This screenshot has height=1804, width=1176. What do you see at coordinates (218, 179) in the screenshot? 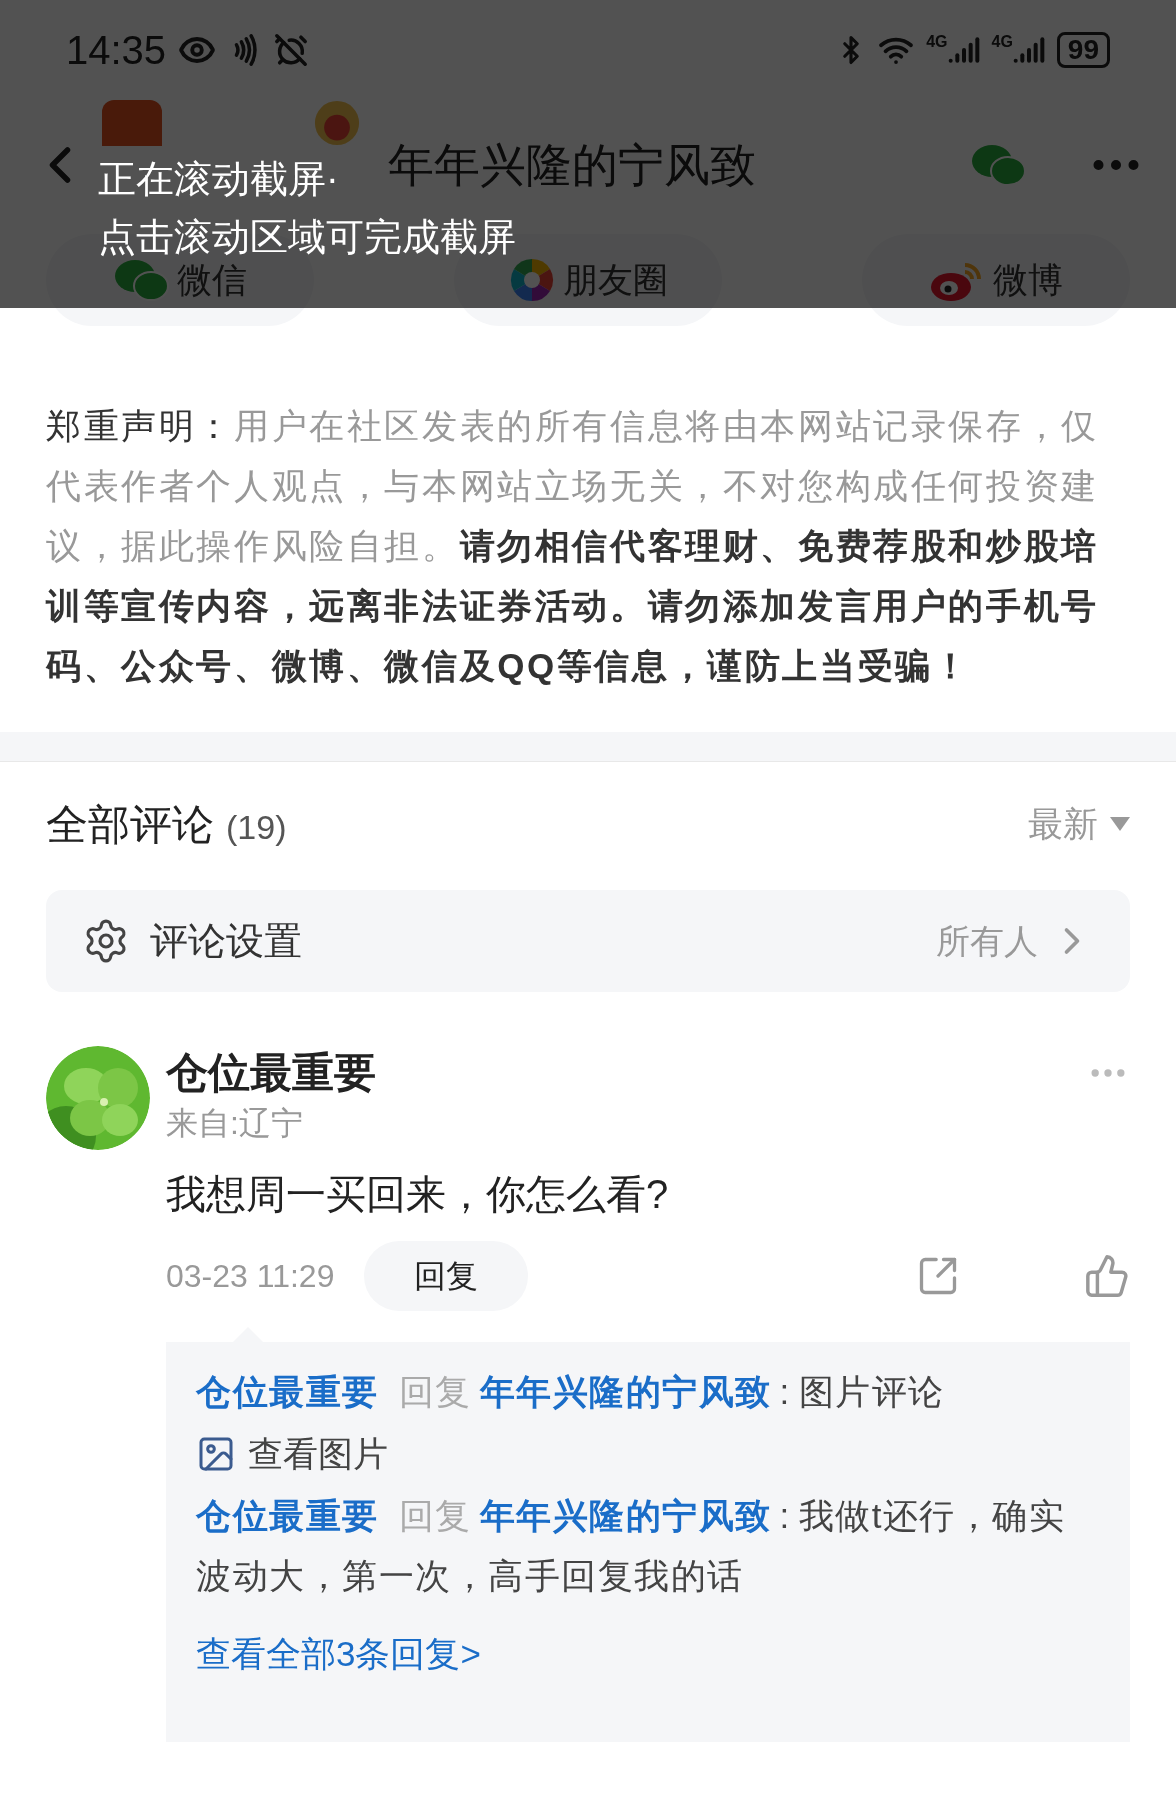
I see `toast-text: 正在滚动截屏·` at bounding box center [218, 179].